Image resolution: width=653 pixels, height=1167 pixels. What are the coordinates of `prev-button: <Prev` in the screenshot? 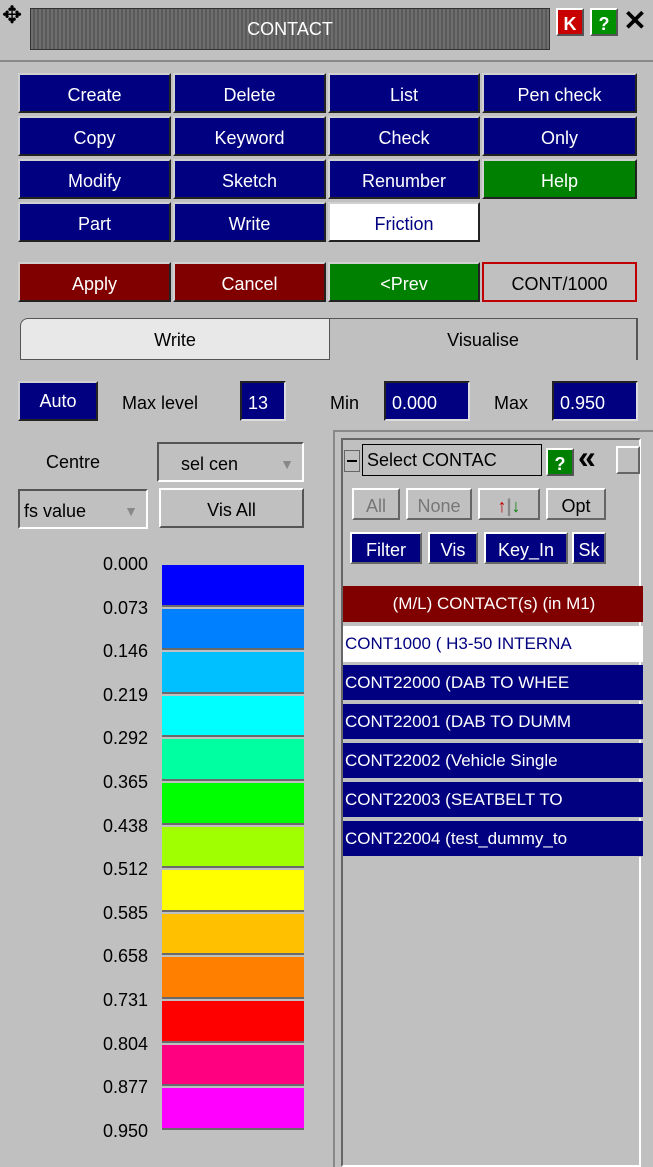 It's located at (404, 282).